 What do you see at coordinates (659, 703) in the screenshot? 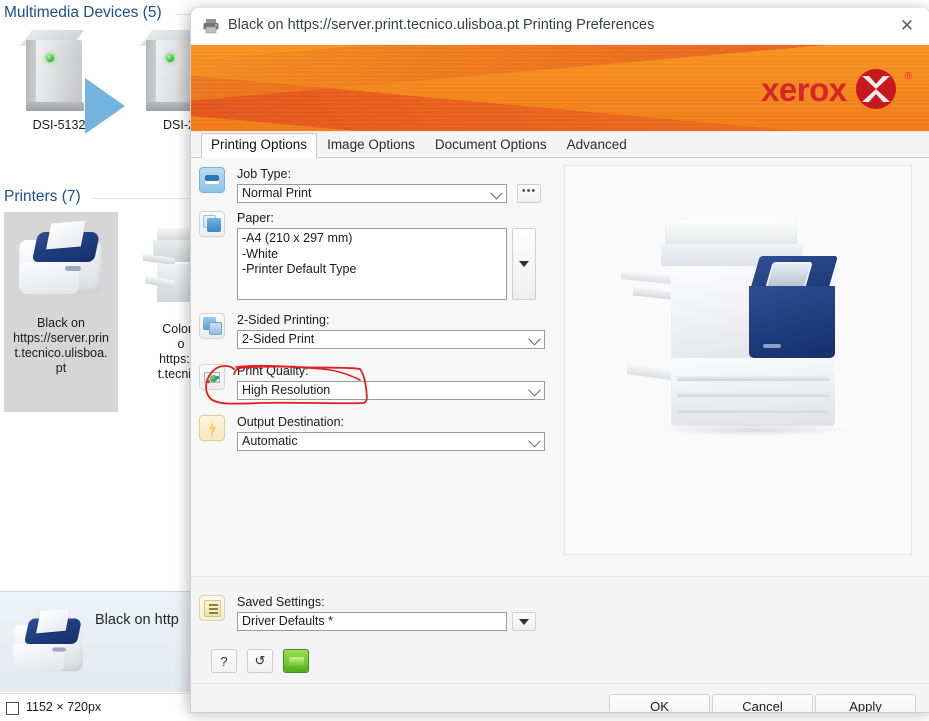
I see `ok-button: OK` at bounding box center [659, 703].